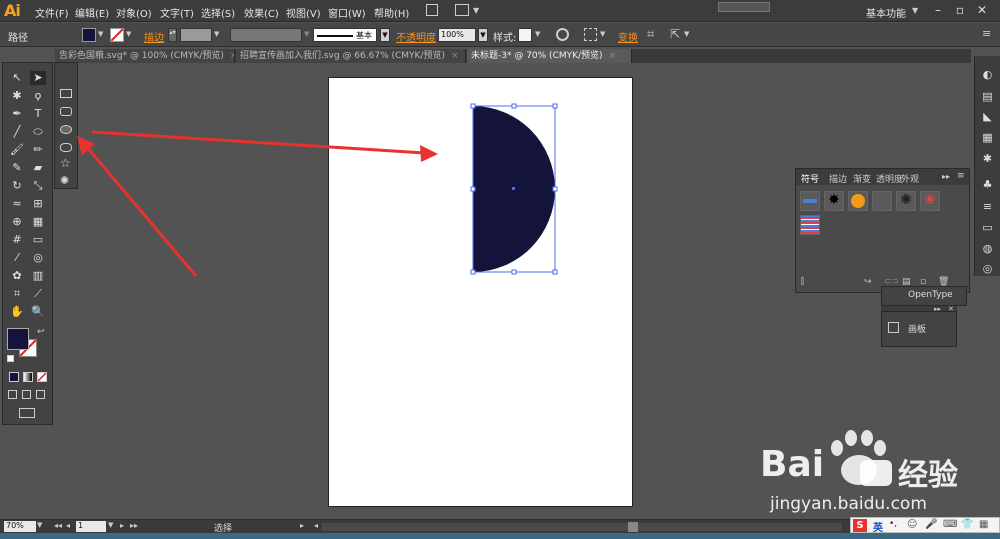 The height and width of the screenshot is (539, 1000). I want to click on arrow-head, so click(429, 153).